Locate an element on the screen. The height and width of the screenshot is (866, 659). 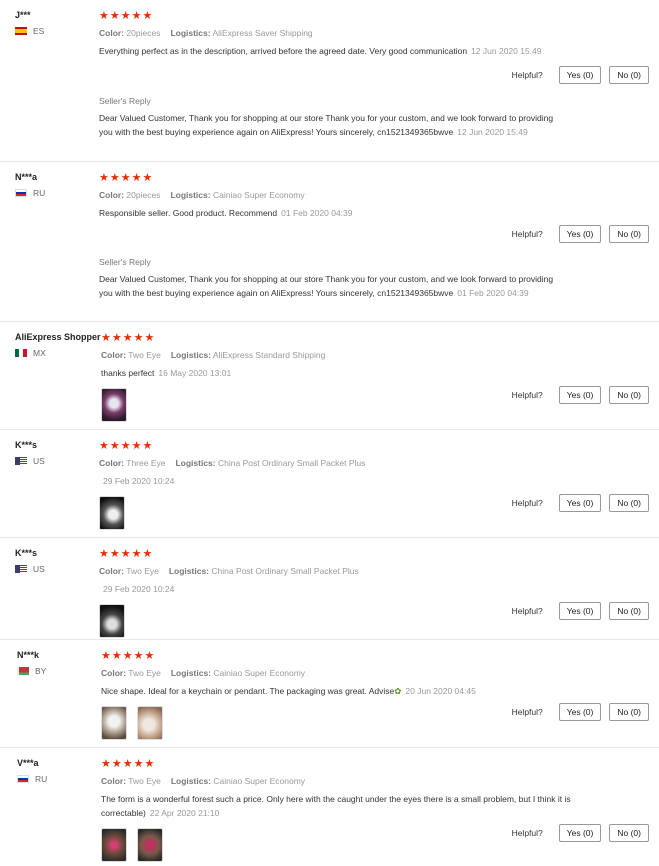
country-code: ES is located at coordinates (39, 31).